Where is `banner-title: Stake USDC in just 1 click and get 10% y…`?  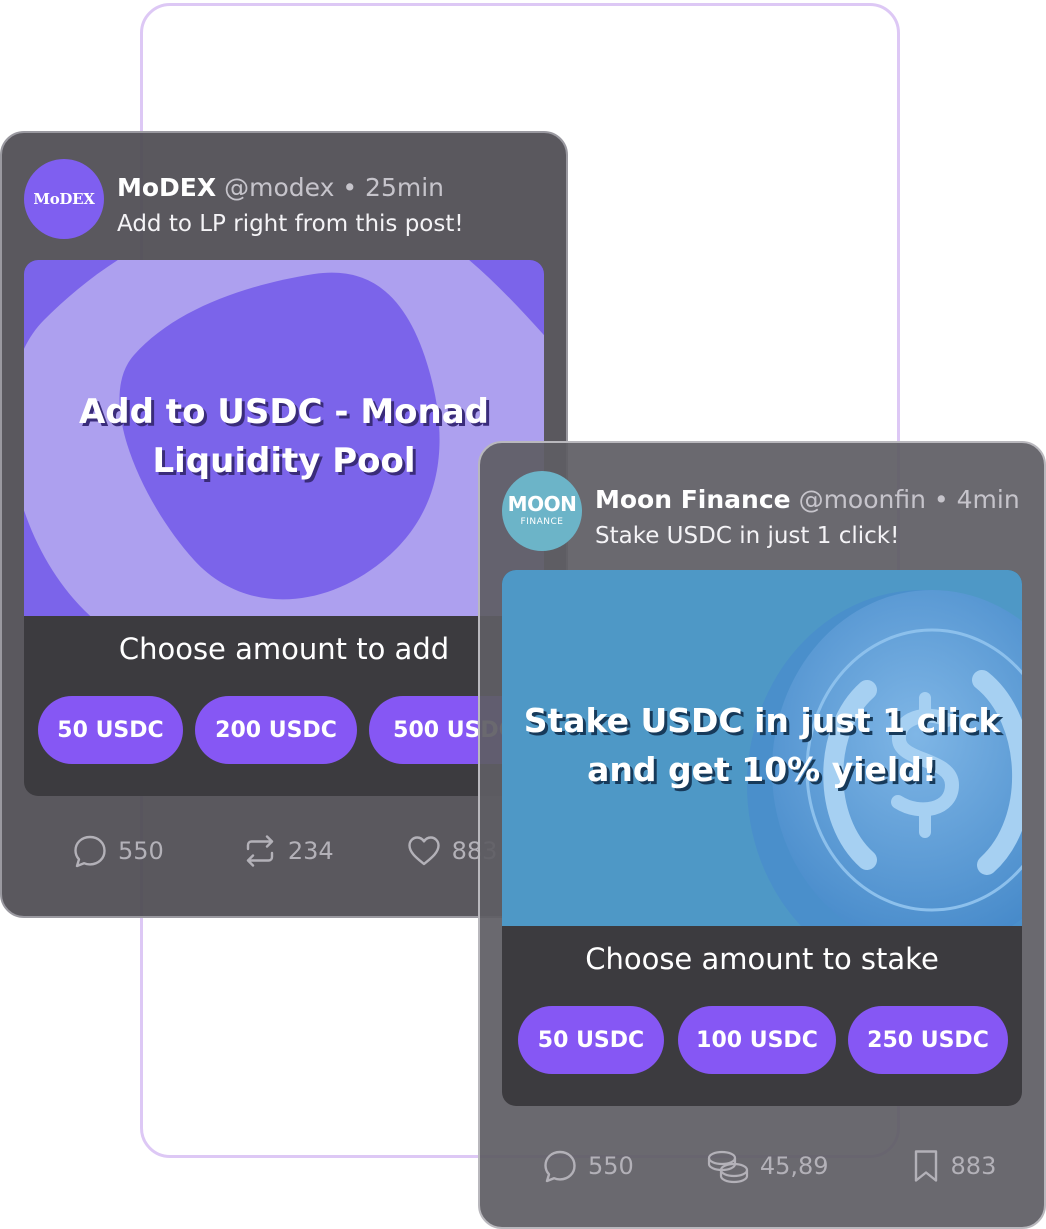
banner-title: Stake USDC in just 1 click and get 10% y… is located at coordinates (762, 745).